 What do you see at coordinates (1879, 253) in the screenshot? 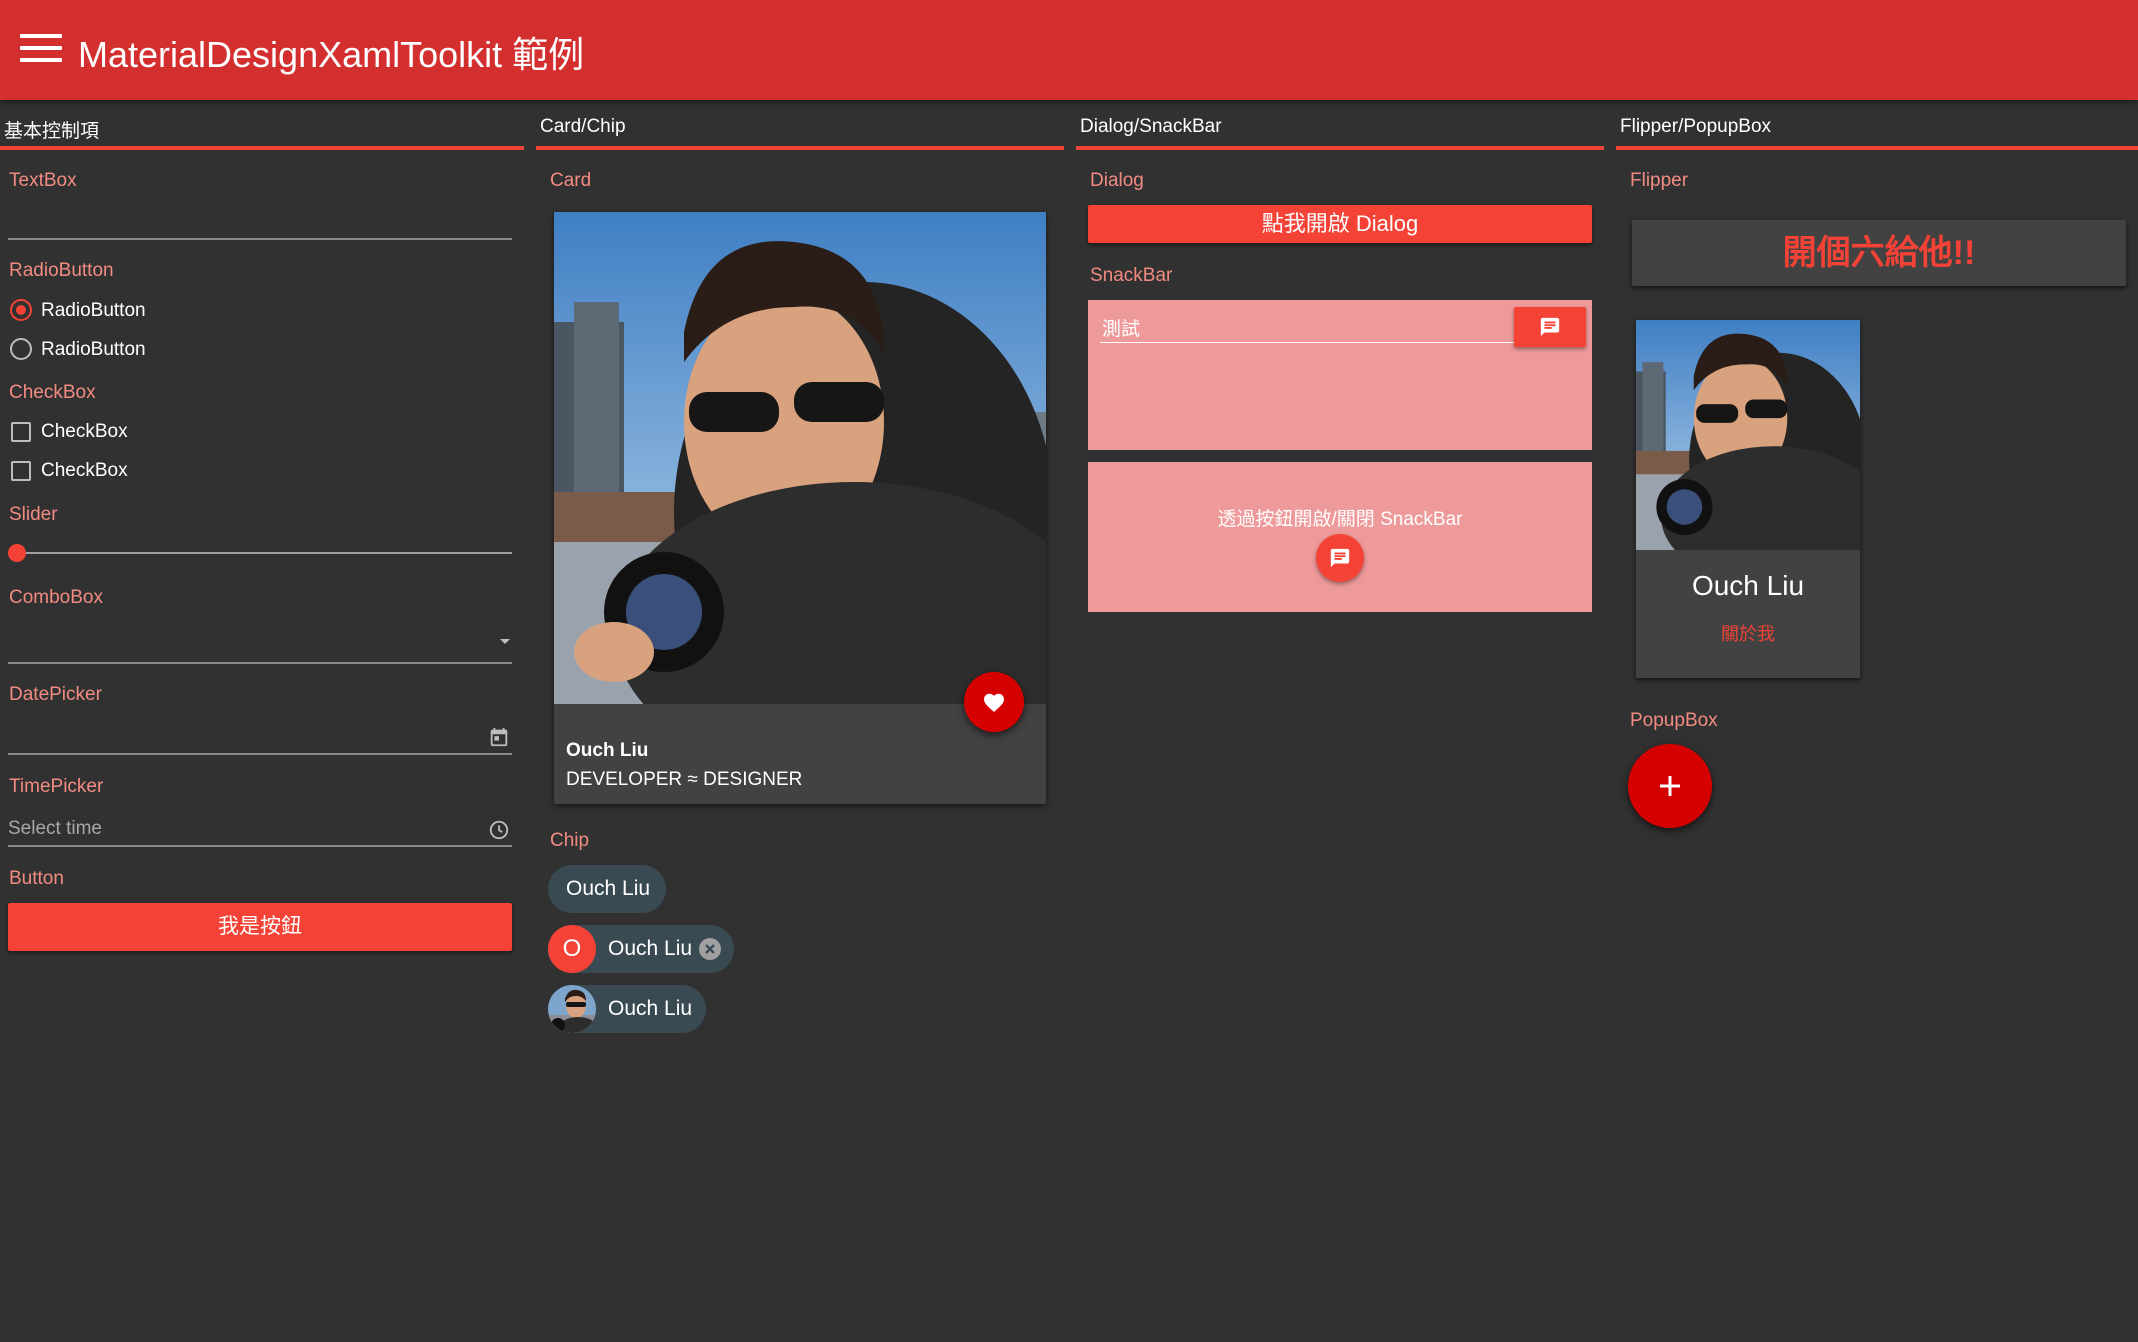
I see `flip-button: 開個六給他!!` at bounding box center [1879, 253].